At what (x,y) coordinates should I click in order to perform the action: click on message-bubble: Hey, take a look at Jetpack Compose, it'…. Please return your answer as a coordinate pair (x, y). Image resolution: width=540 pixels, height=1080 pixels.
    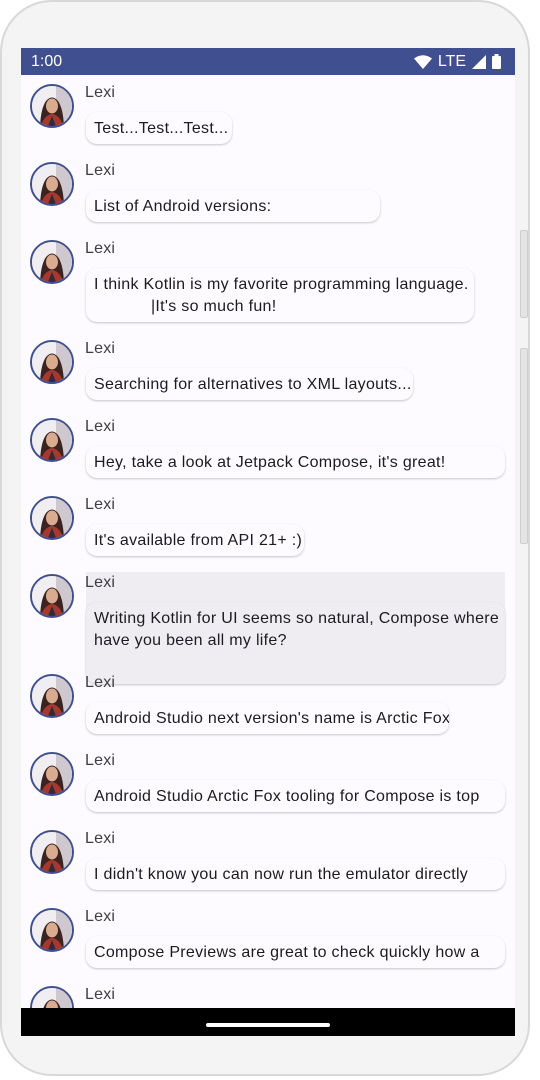
    Looking at the image, I should click on (295, 462).